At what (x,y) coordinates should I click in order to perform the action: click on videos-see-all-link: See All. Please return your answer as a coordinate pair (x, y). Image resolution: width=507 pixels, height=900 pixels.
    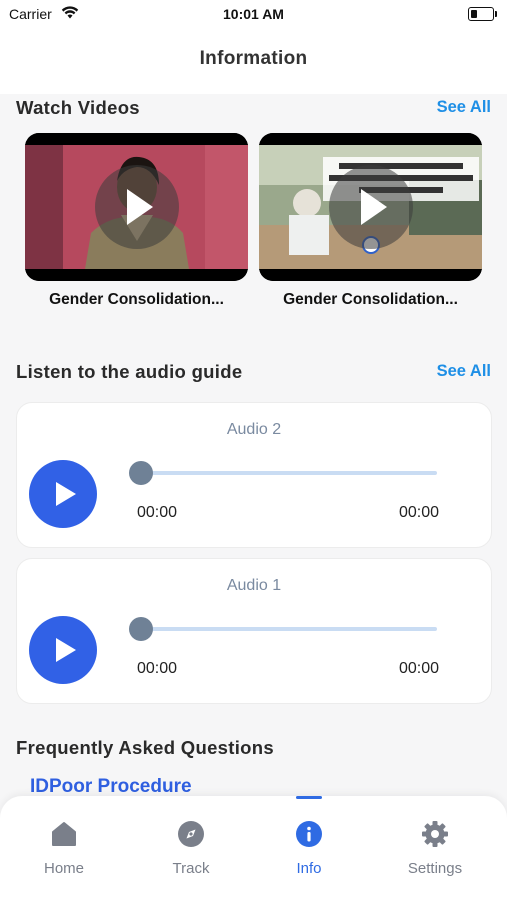
    Looking at the image, I should click on (464, 107).